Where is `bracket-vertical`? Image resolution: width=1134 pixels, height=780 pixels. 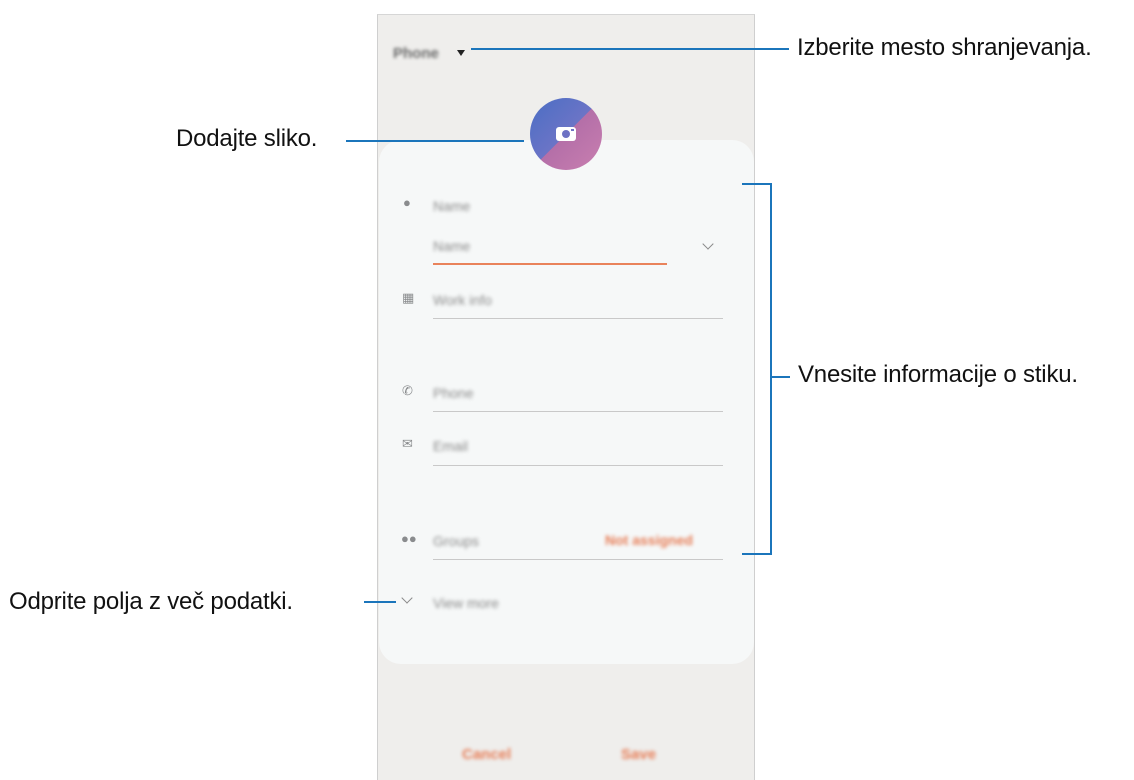
bracket-vertical is located at coordinates (771, 369).